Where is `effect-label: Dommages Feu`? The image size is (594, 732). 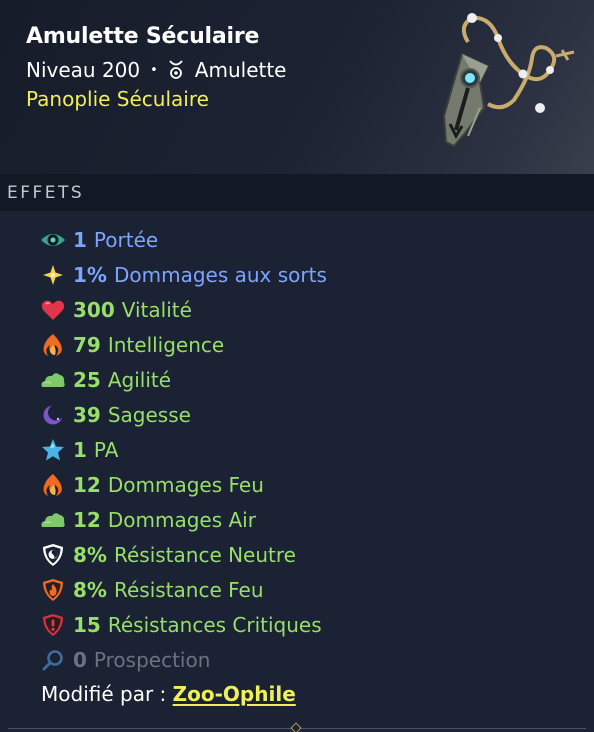
effect-label: Dommages Feu is located at coordinates (185, 484).